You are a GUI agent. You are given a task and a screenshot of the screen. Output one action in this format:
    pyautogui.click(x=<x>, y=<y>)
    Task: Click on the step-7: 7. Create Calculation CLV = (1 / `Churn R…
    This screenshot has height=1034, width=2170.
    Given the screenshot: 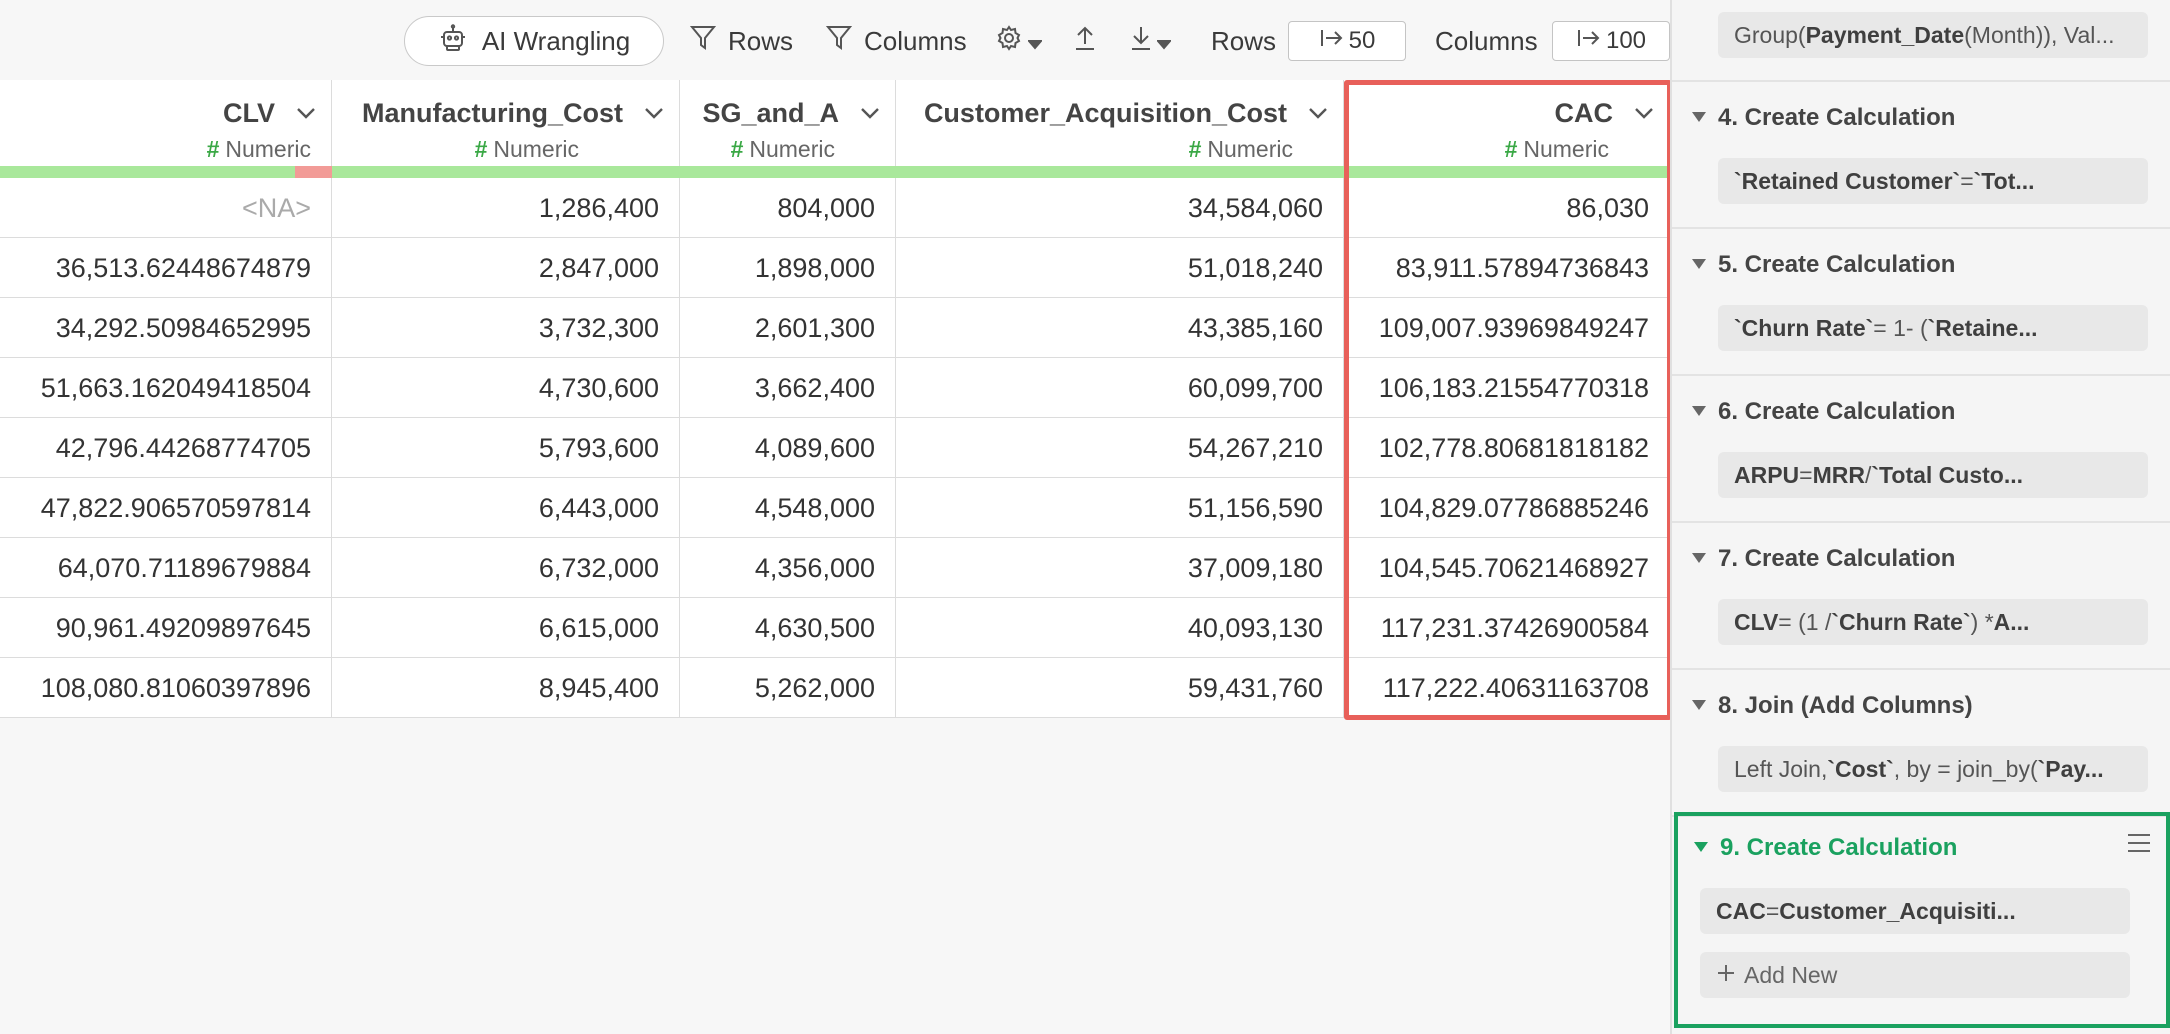 What is the action you would take?
    pyautogui.click(x=1921, y=596)
    